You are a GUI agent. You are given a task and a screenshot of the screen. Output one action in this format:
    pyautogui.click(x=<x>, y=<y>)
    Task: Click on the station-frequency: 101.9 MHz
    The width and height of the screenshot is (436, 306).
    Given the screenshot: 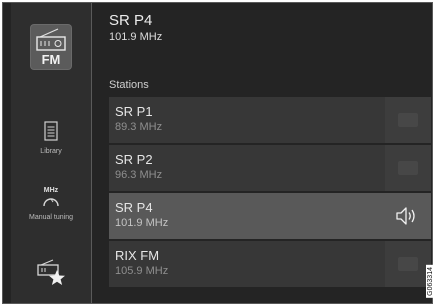 What is the action you would take?
    pyautogui.click(x=142, y=223)
    